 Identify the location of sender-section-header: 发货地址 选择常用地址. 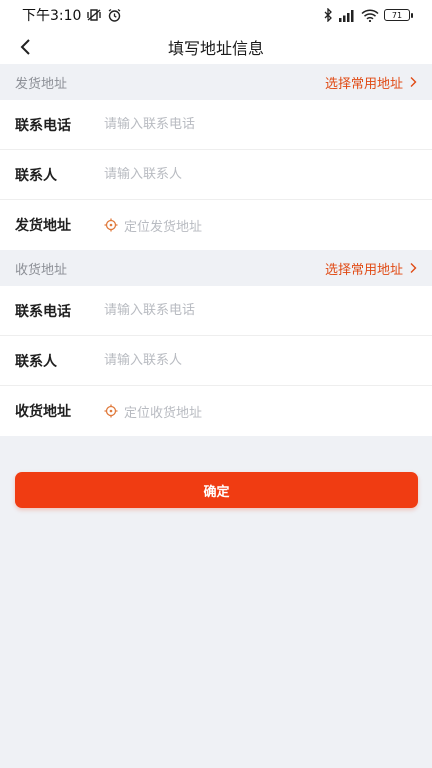
(216, 82).